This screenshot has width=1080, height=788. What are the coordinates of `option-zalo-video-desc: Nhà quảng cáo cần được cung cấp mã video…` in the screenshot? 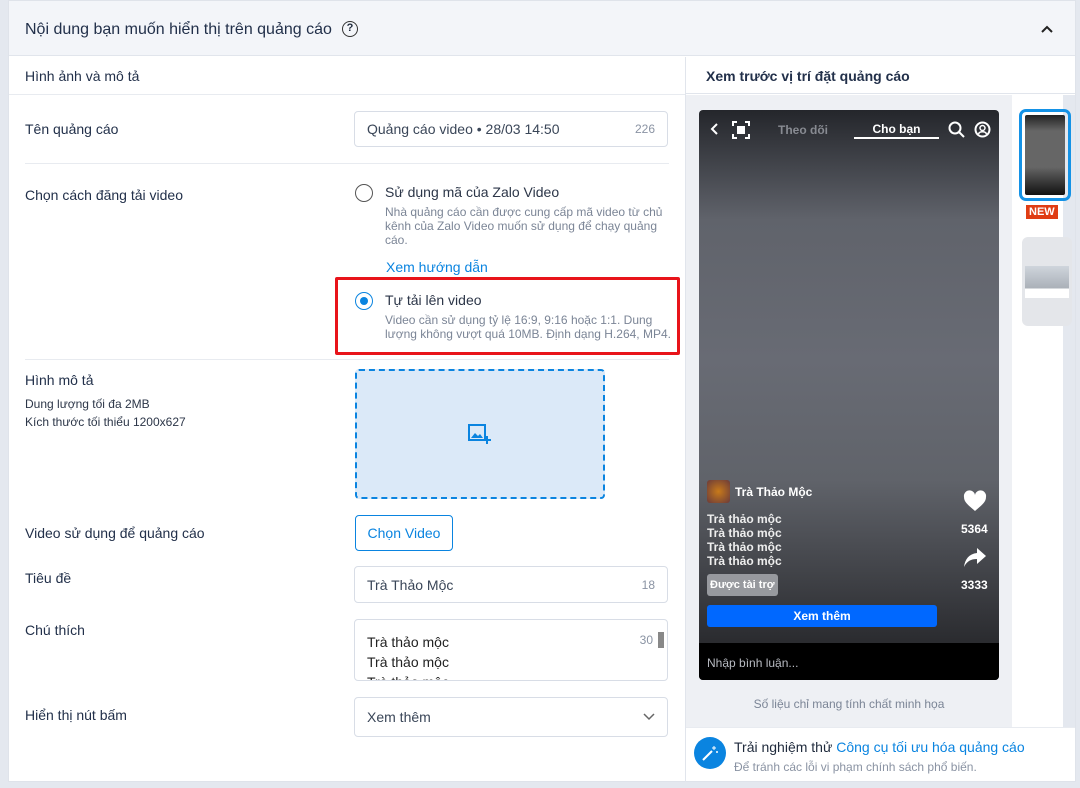 It's located at (524, 226).